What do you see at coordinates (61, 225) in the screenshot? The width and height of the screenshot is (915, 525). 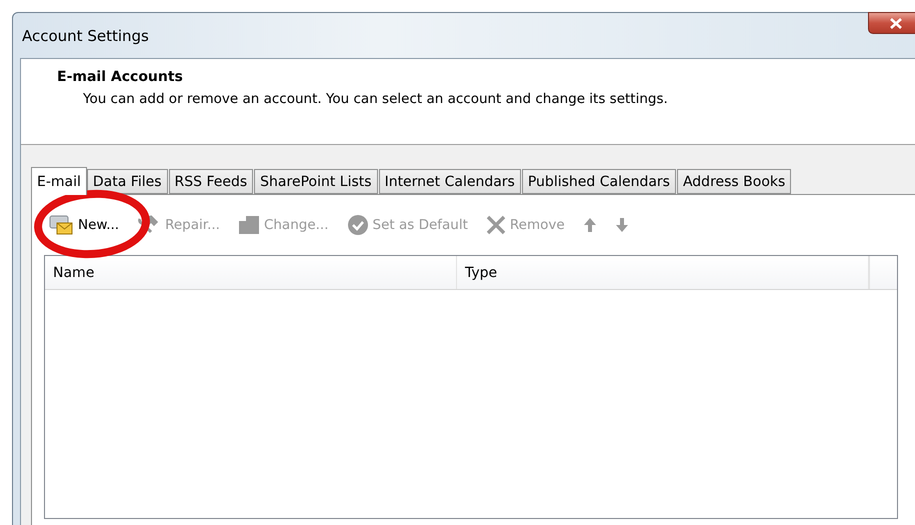 I see `envelope-icon` at bounding box center [61, 225].